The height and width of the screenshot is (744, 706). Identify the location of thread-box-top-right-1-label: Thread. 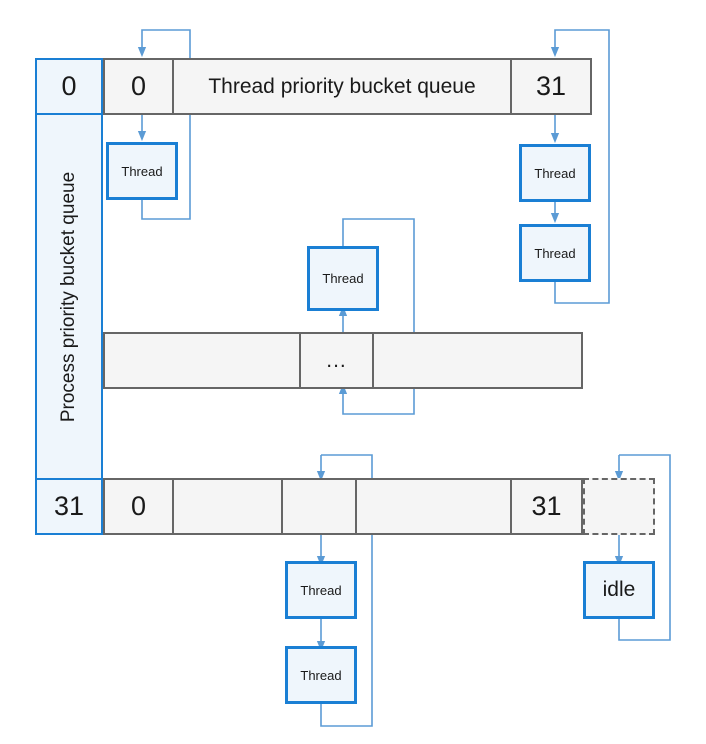
(555, 173).